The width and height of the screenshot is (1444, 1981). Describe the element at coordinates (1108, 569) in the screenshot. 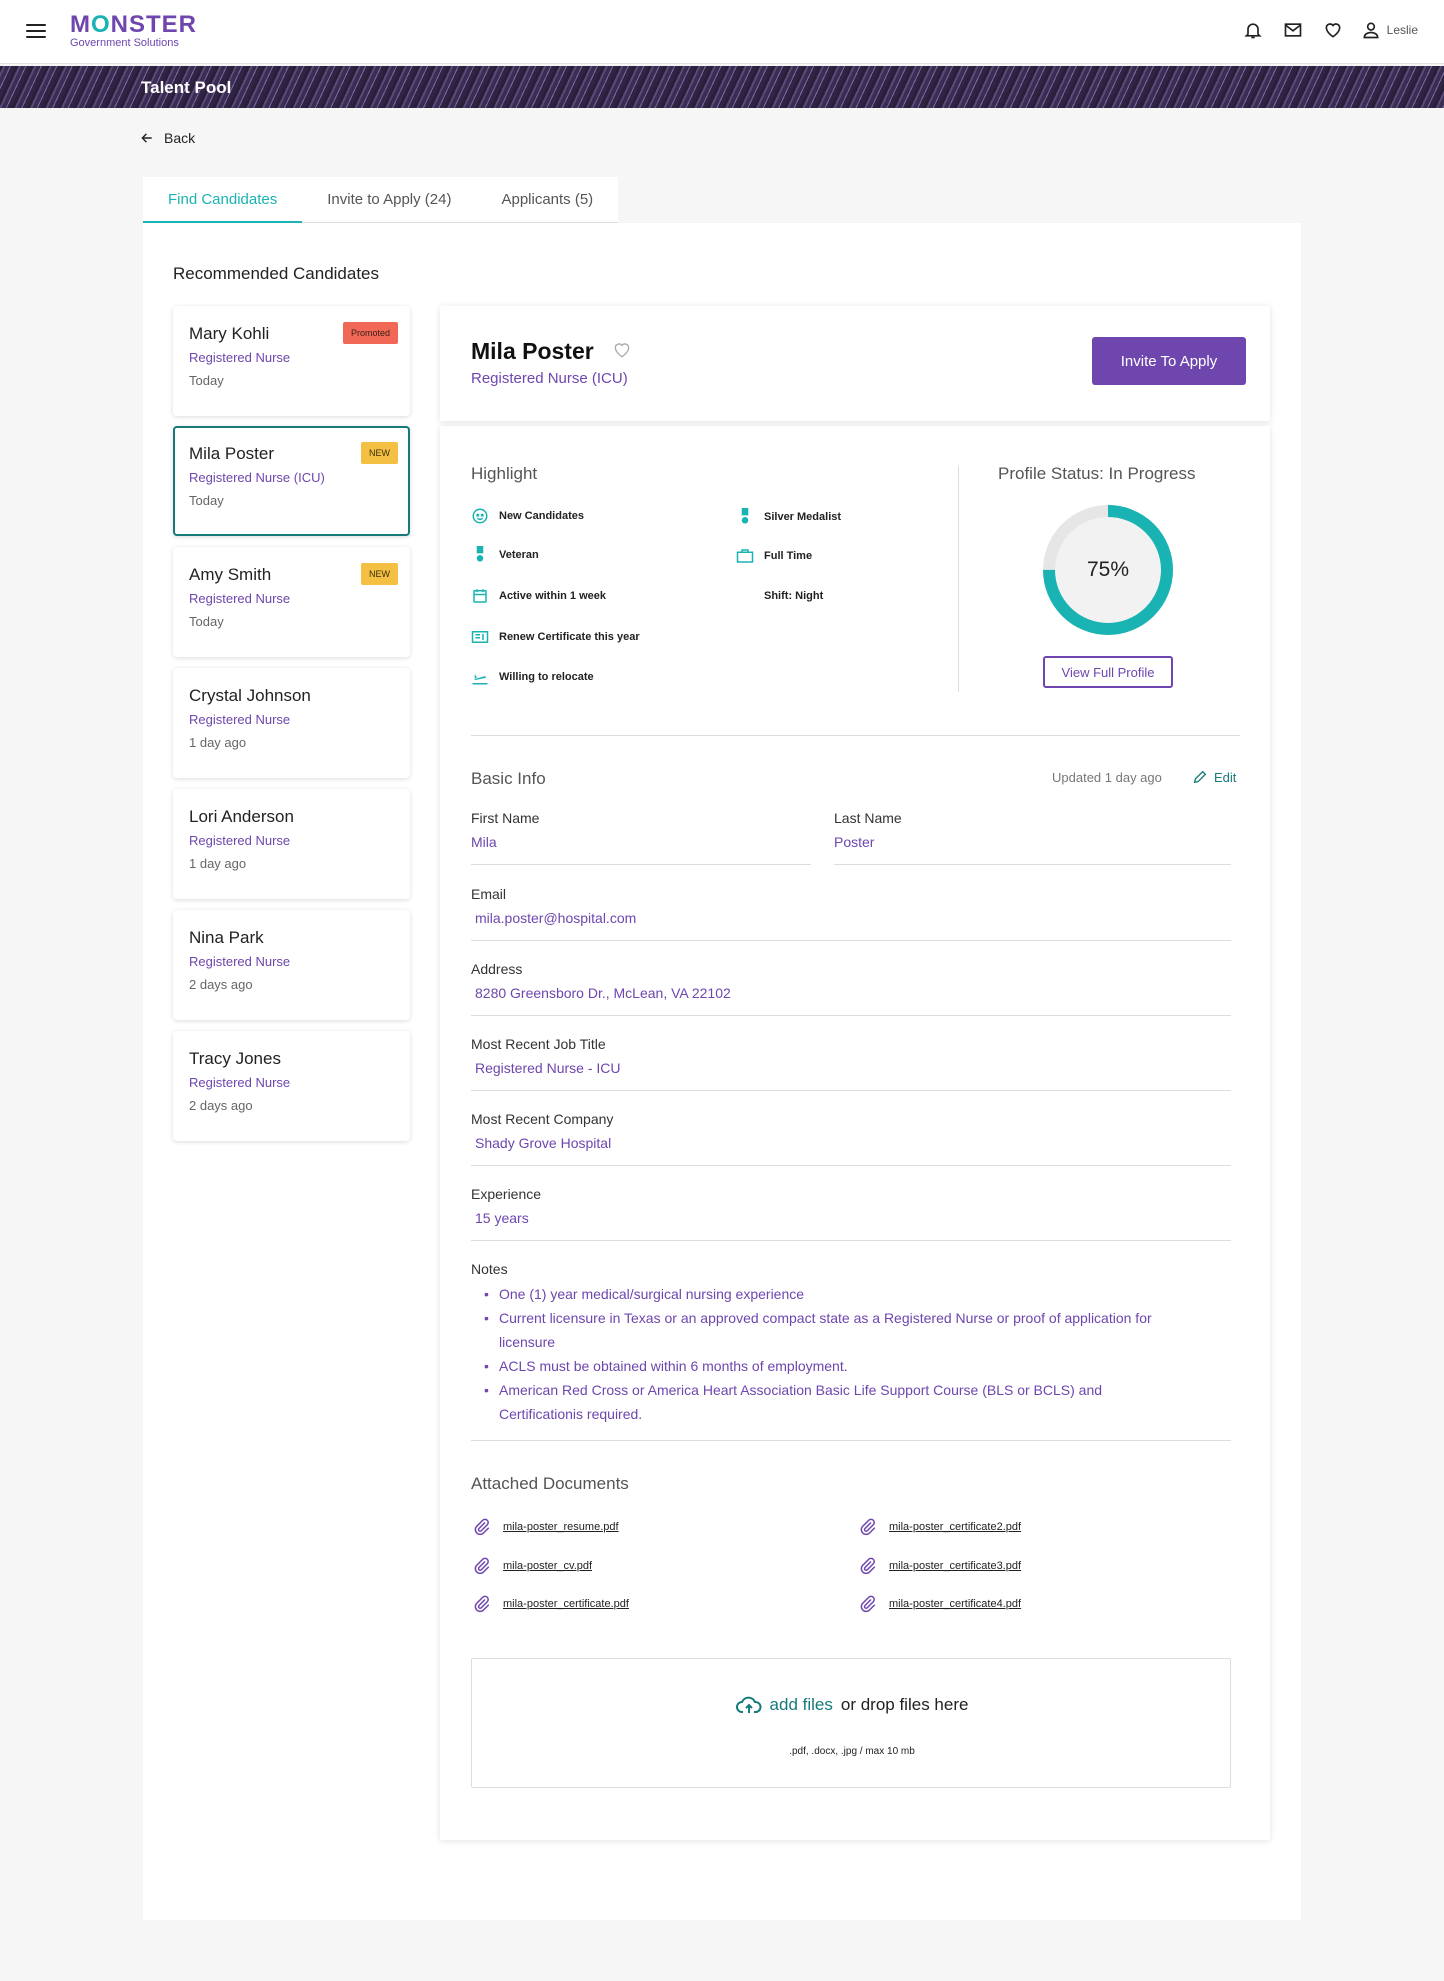

I see `profile-status-percent: 75%` at that location.